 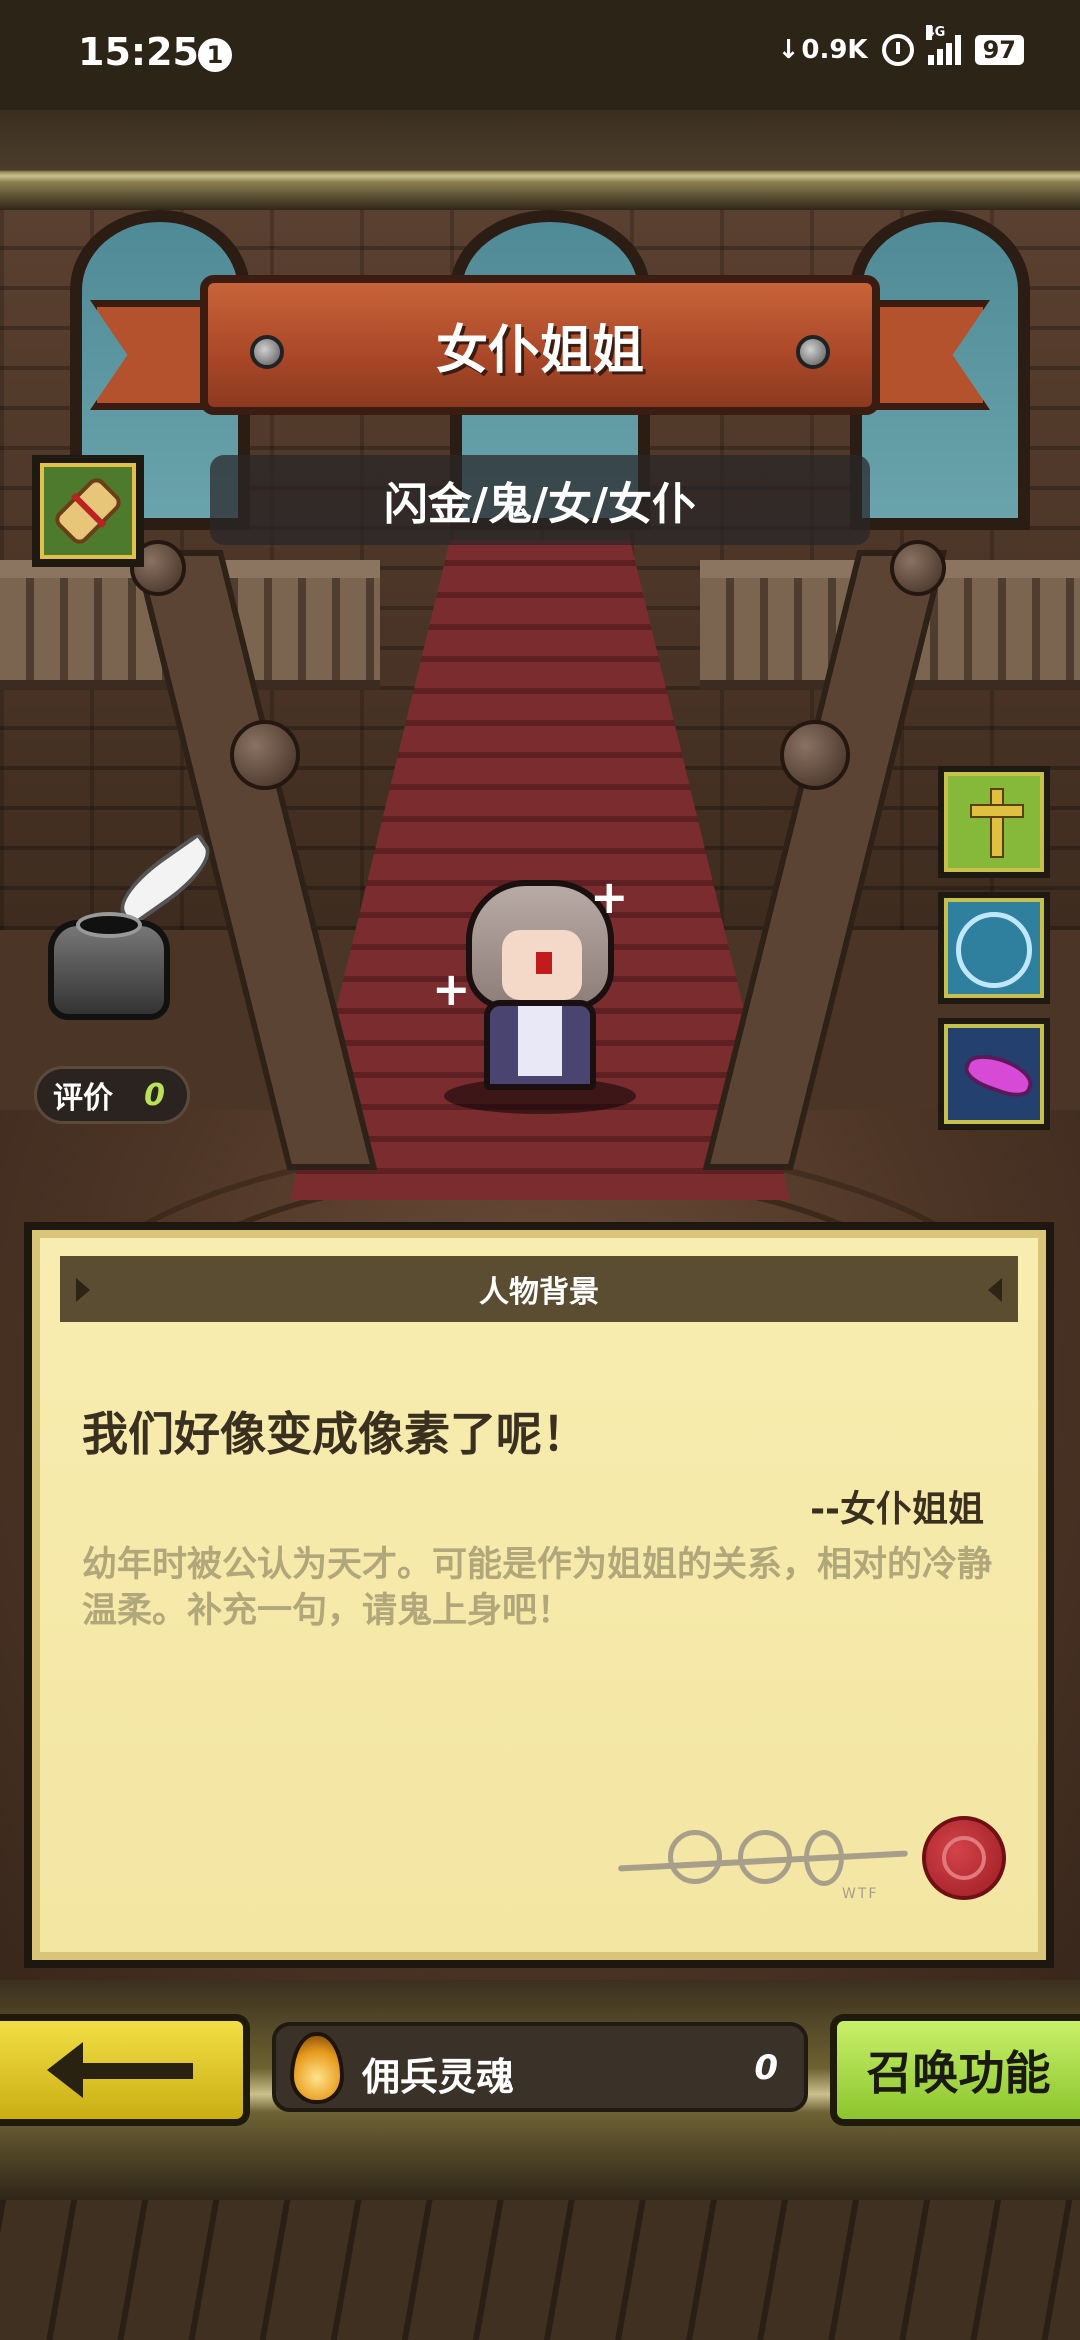 I want to click on scroll-icon, so click(x=88, y=511).